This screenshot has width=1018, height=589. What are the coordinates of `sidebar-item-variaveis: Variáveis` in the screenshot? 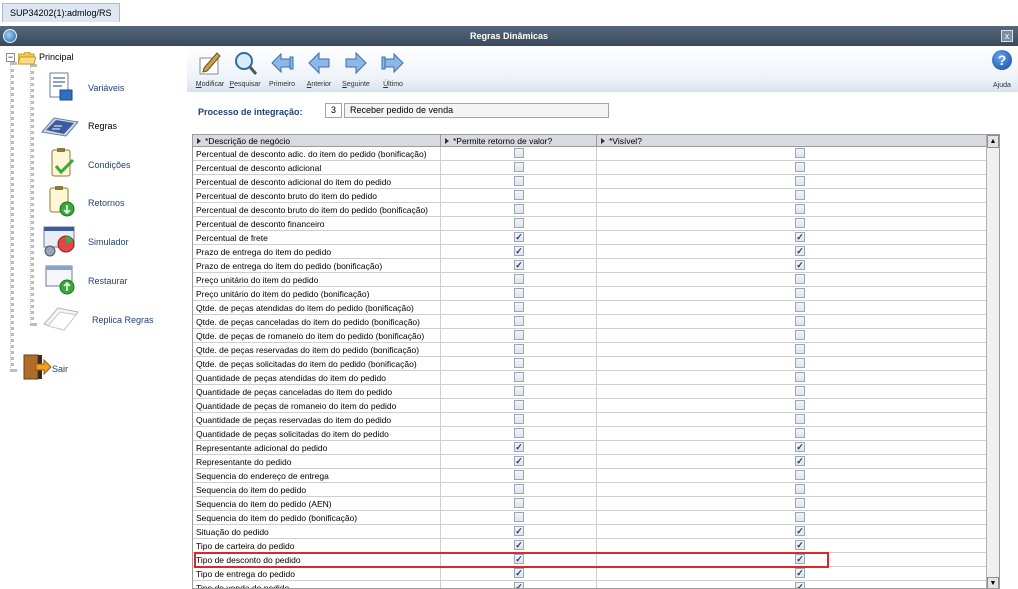 It's located at (110, 88).